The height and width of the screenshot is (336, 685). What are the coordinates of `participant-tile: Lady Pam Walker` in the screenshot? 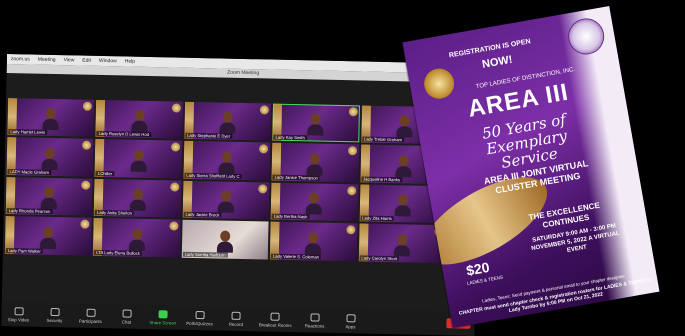 It's located at (48, 236).